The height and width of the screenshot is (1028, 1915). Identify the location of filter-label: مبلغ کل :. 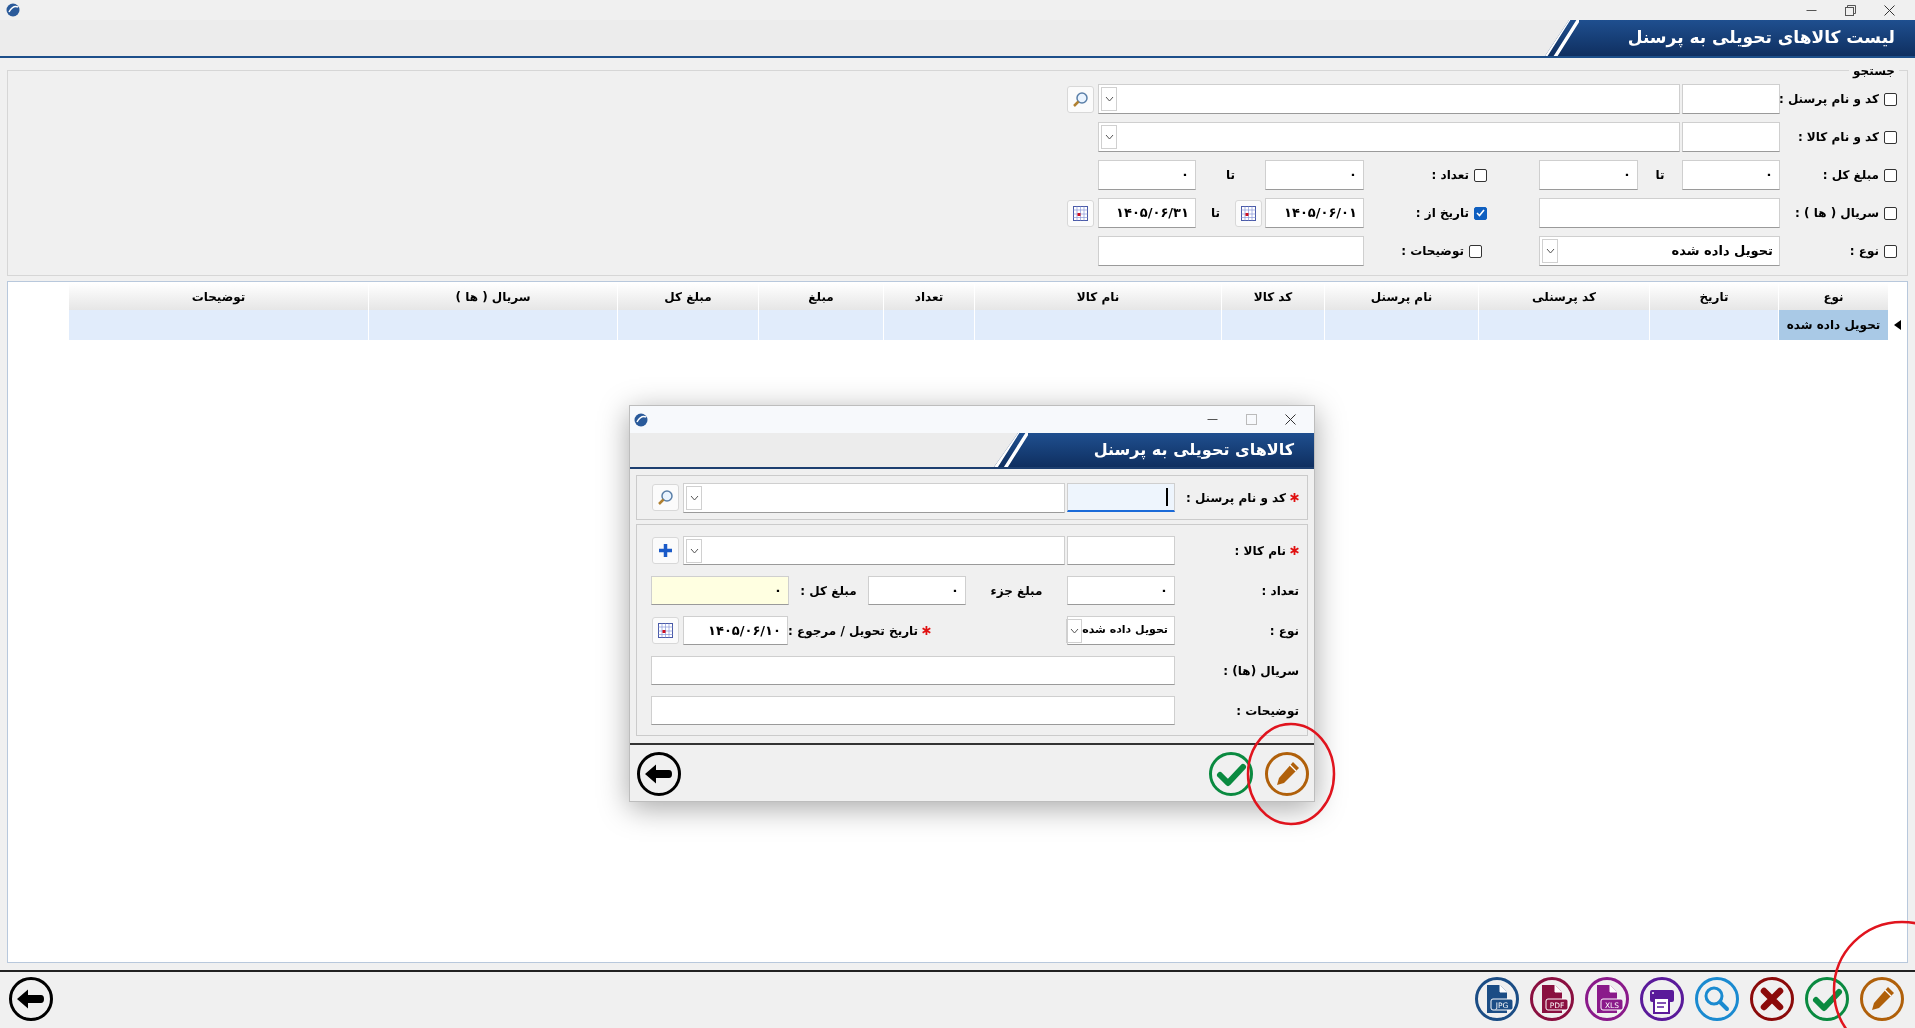
(1850, 175).